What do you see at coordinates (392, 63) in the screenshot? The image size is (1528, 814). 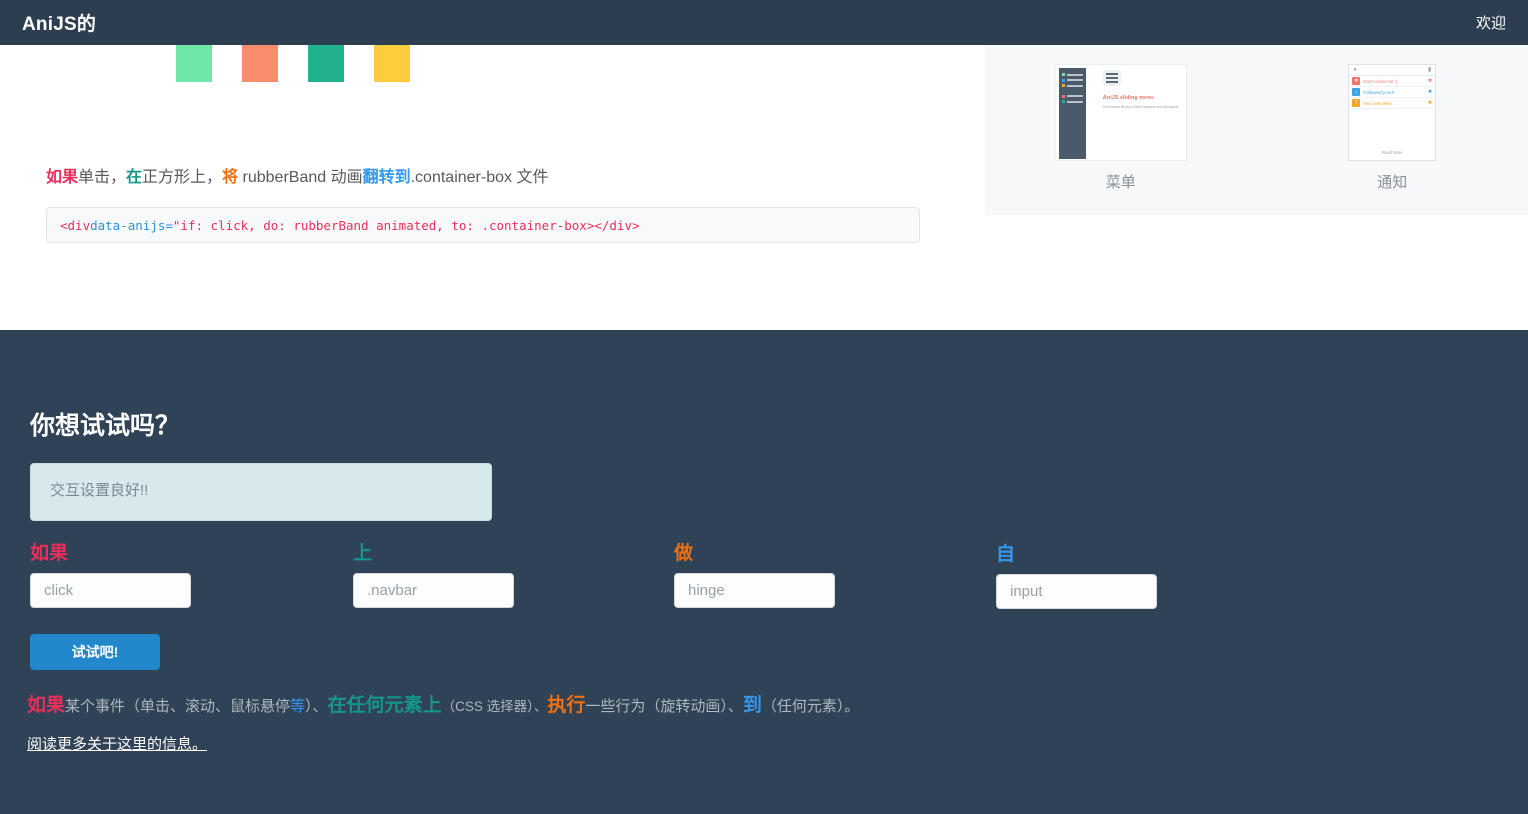 I see `square-yellow` at bounding box center [392, 63].